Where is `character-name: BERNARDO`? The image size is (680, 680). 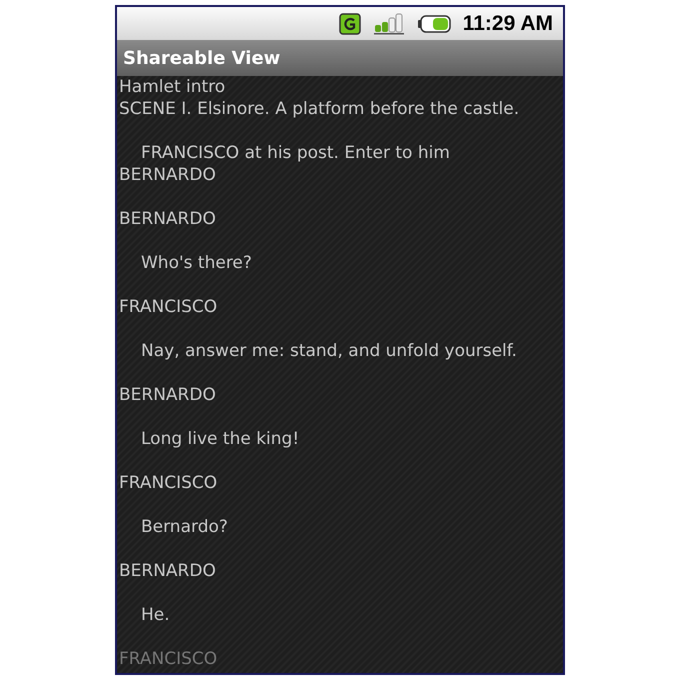 character-name: BERNARDO is located at coordinates (167, 175).